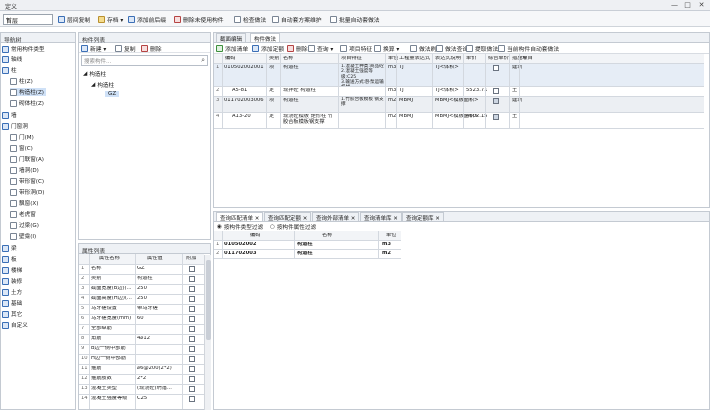 This screenshot has width=710, height=410. Describe the element at coordinates (28, 181) in the screenshot. I see `nav-item-13: 带形窗(C)` at that location.